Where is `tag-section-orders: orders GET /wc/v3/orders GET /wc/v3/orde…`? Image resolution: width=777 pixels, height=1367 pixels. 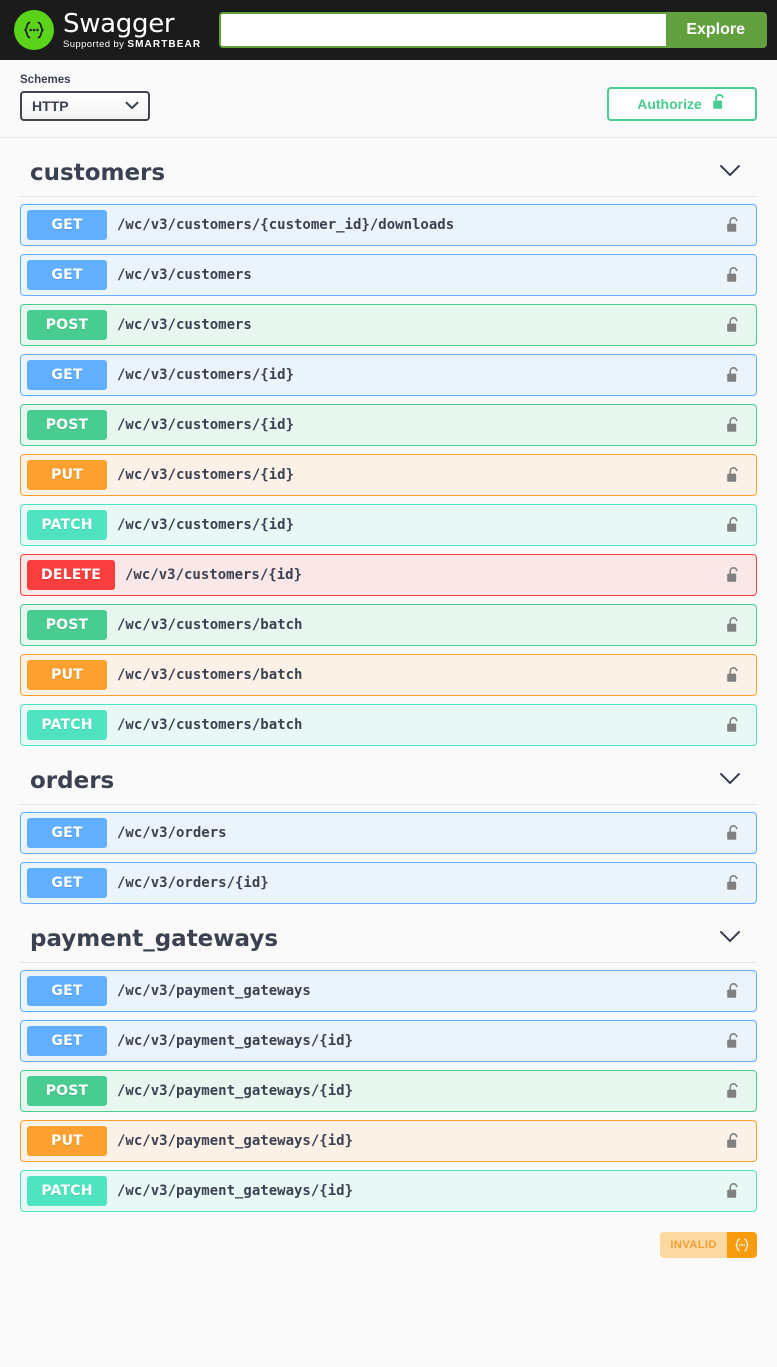 tag-section-orders: orders GET /wc/v3/orders GET /wc/v3/orde… is located at coordinates (388, 832).